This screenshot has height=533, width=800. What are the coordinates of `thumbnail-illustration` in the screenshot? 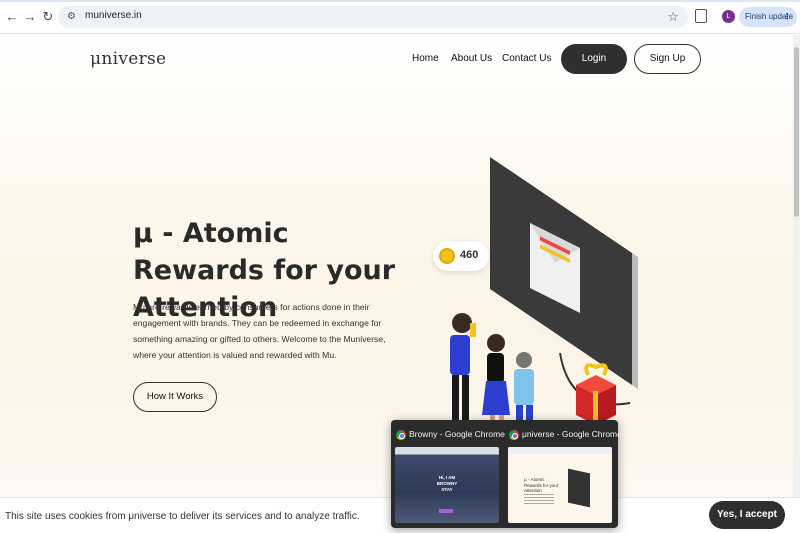 It's located at (579, 488).